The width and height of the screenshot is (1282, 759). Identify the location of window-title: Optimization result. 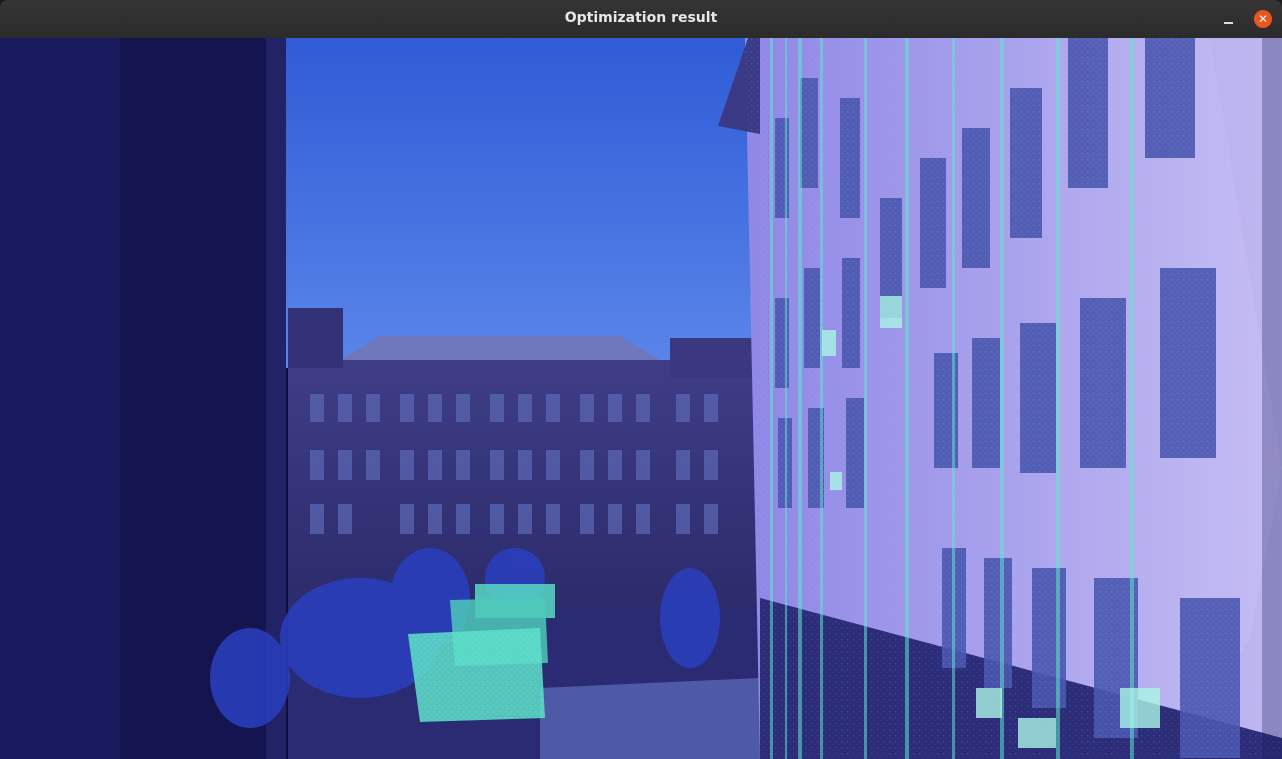
(641, 18).